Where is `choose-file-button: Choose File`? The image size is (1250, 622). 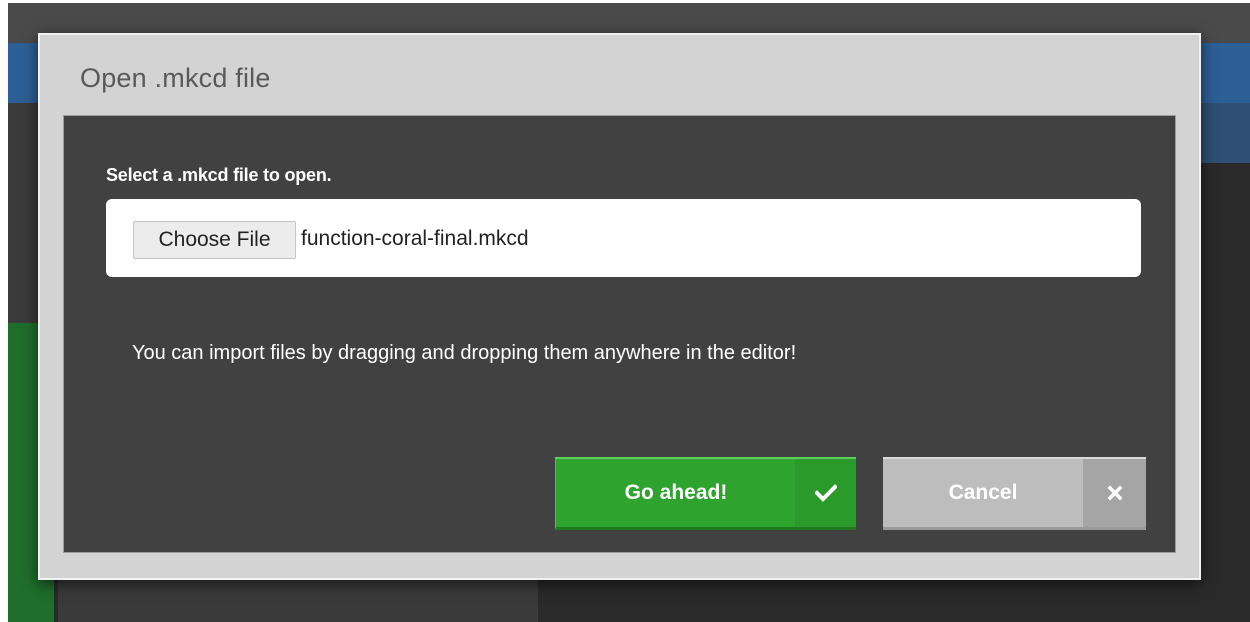 choose-file-button: Choose File is located at coordinates (214, 240).